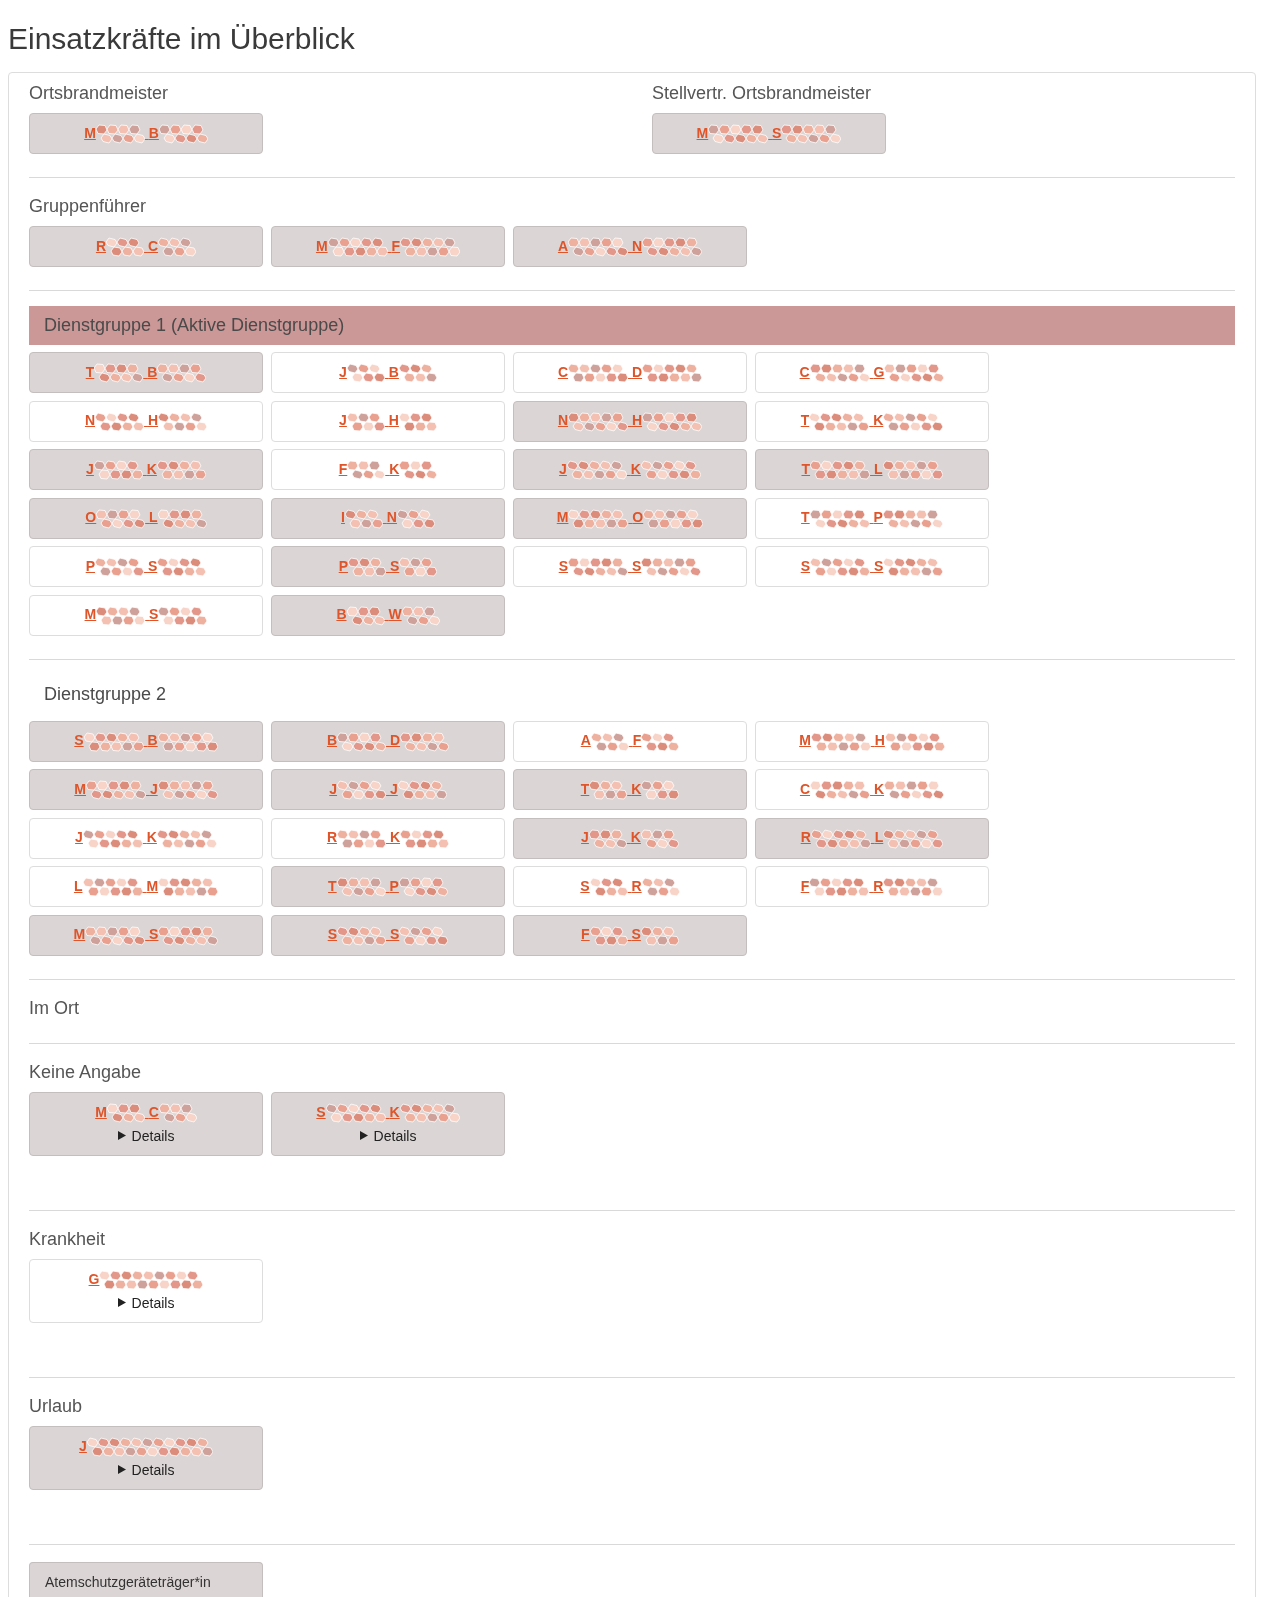 The image size is (1280, 1597). I want to click on member-link: M F, so click(388, 246).